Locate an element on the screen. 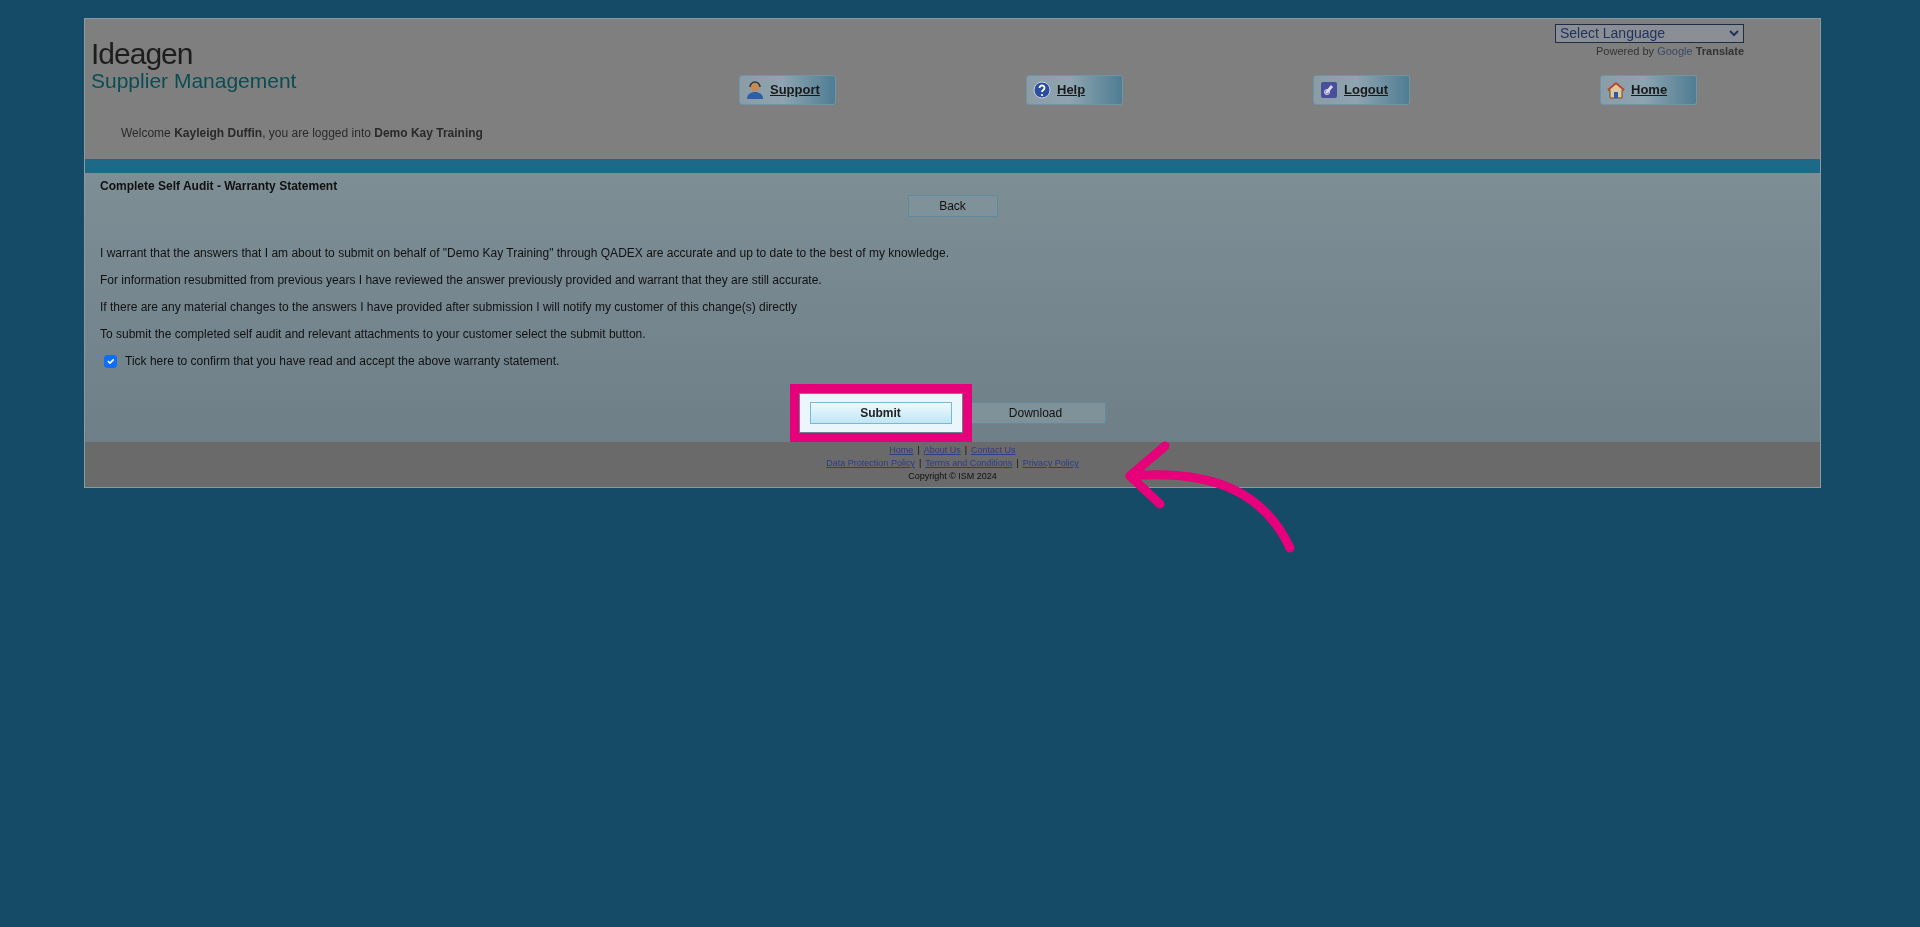 This screenshot has height=927, width=1920. statement-text: If there are any material changes to the answers I have provided after submission I will notify my customer of this change(s) directly is located at coordinates (449, 307).